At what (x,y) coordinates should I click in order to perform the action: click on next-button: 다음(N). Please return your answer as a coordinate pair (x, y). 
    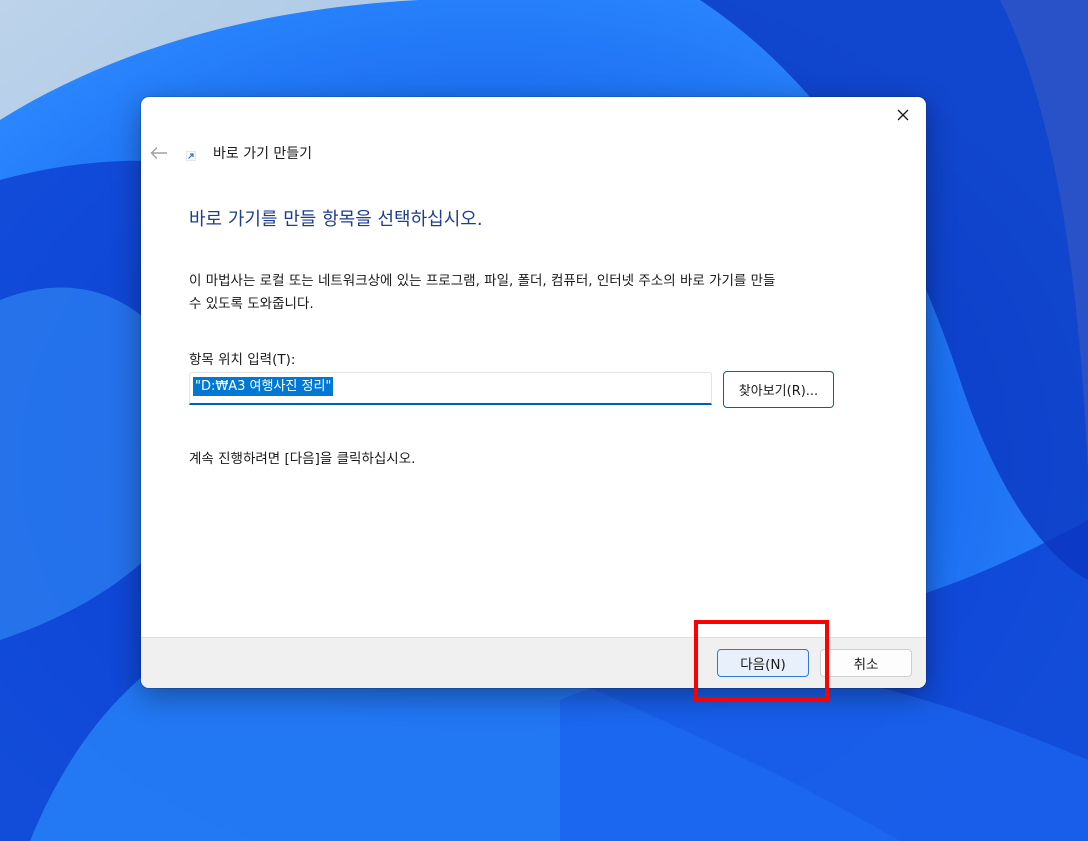
    Looking at the image, I should click on (763, 663).